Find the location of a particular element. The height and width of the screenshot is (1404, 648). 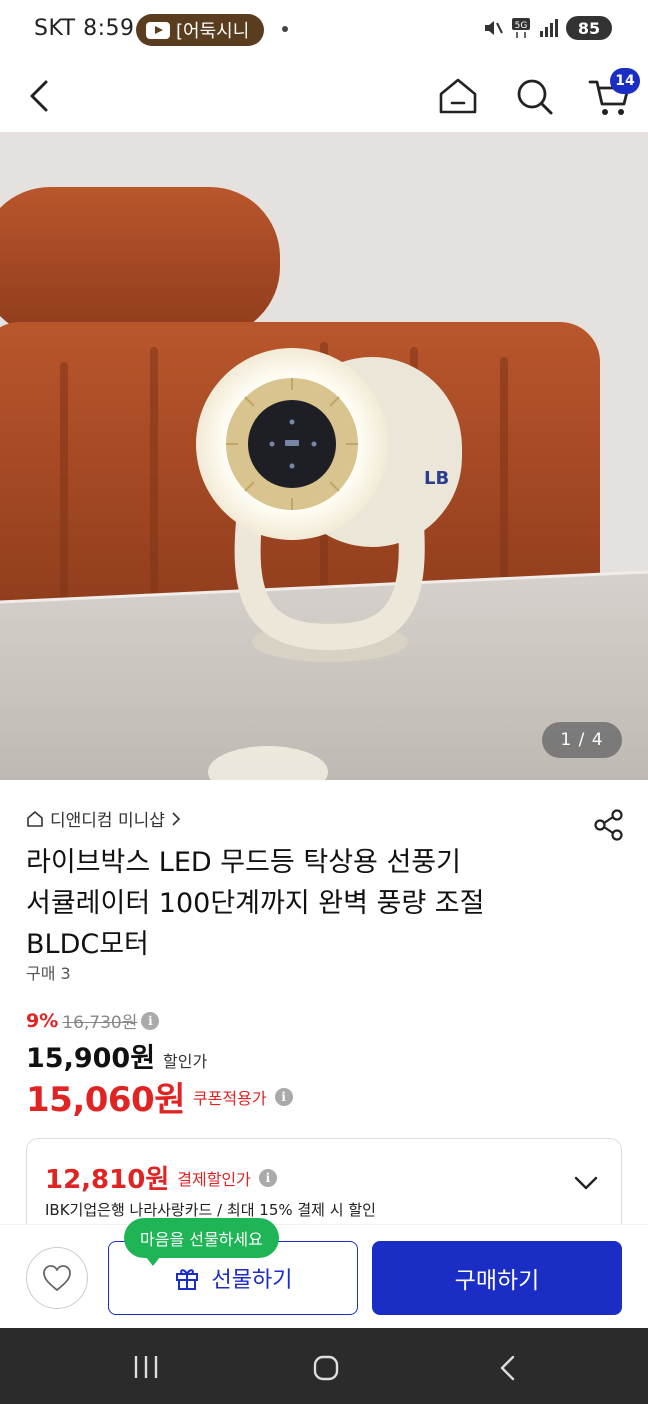

mute-icon is located at coordinates (494, 28).